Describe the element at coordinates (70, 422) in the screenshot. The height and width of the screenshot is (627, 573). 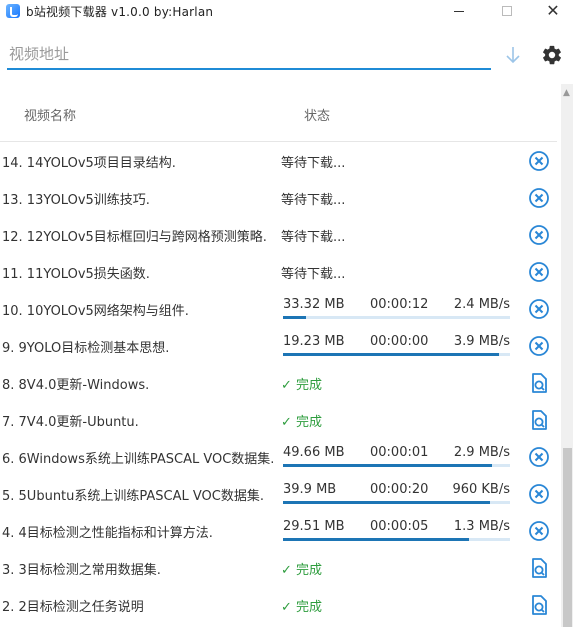
I see `video-name: 7. 7V4.0更新-Ubuntu.` at that location.